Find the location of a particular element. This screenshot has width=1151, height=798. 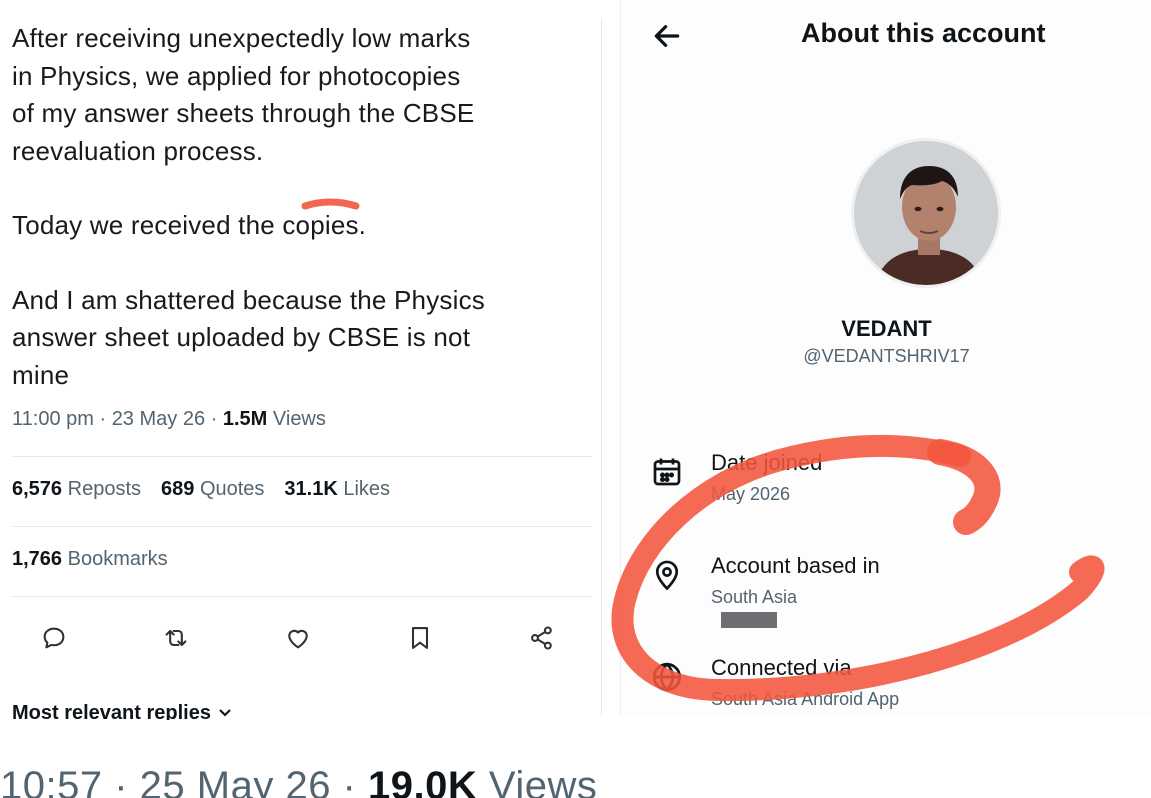

like-button is located at coordinates (298, 638).